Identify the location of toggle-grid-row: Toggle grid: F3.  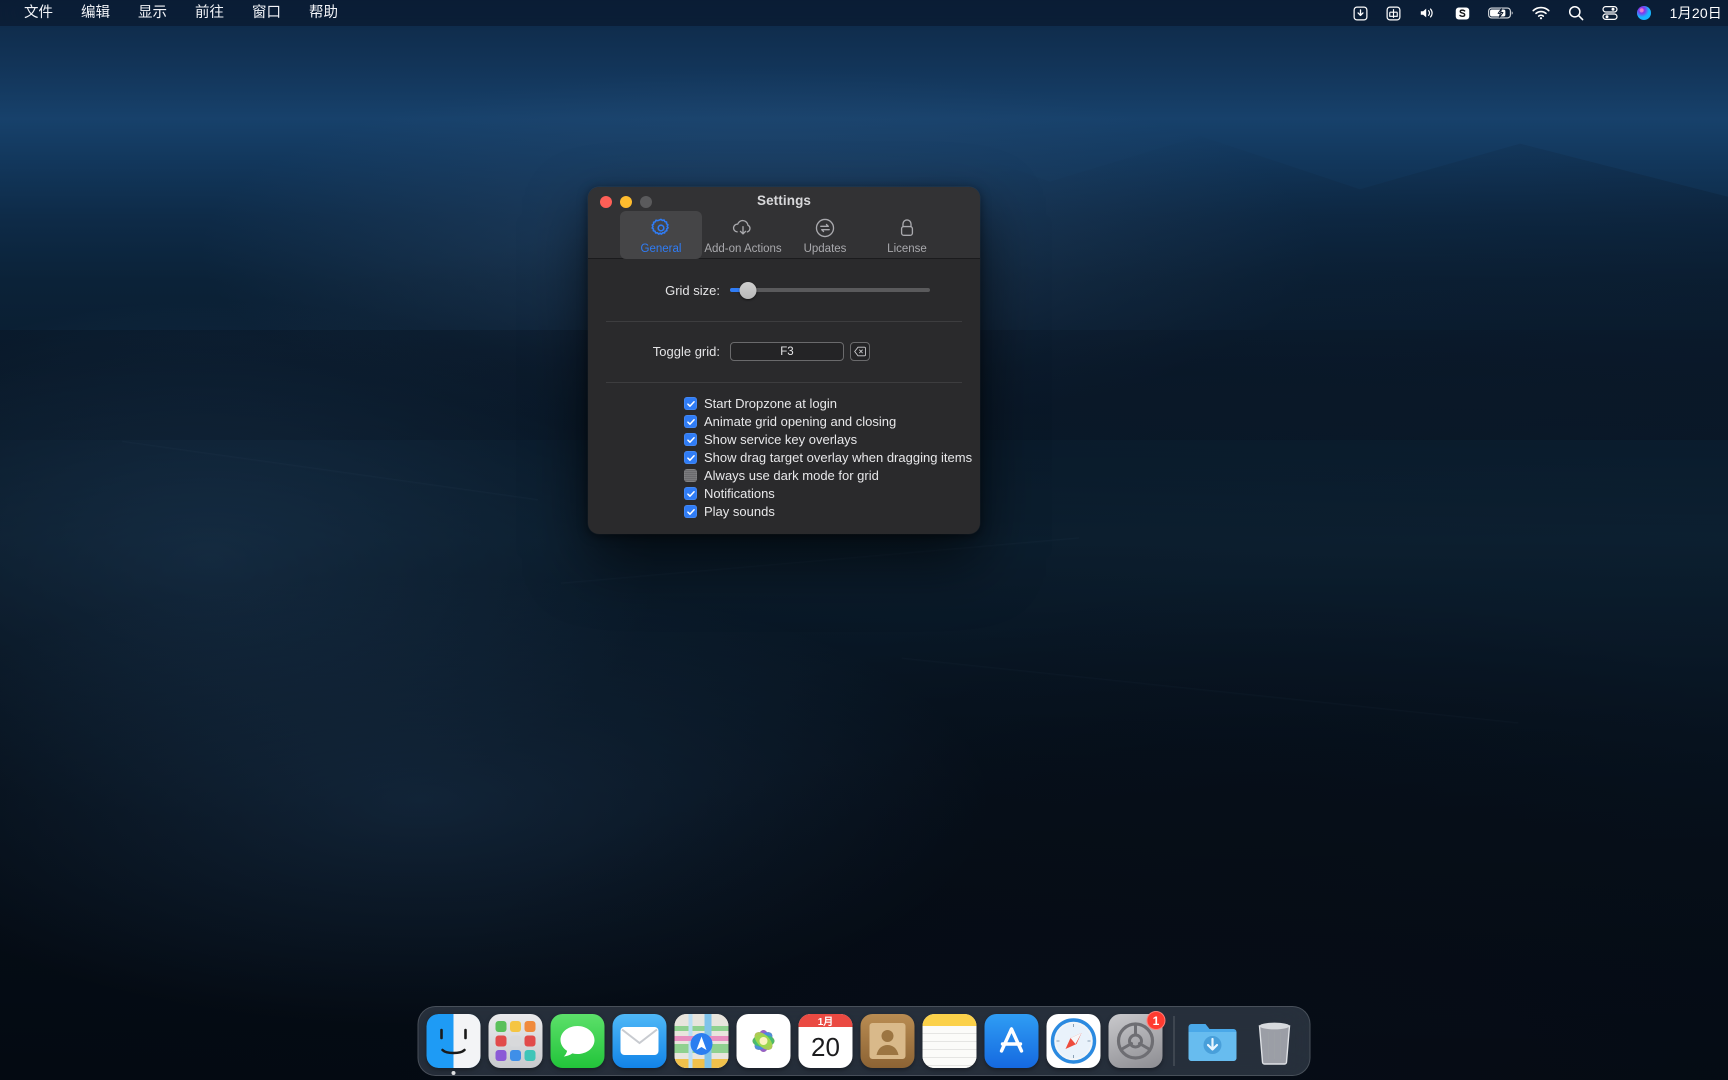
(784, 352).